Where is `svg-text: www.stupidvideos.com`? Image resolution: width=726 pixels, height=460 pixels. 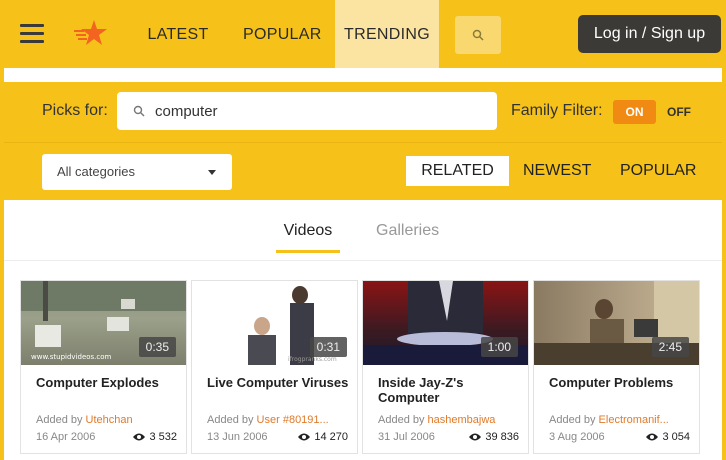 svg-text: www.stupidvideos.com is located at coordinates (71, 357).